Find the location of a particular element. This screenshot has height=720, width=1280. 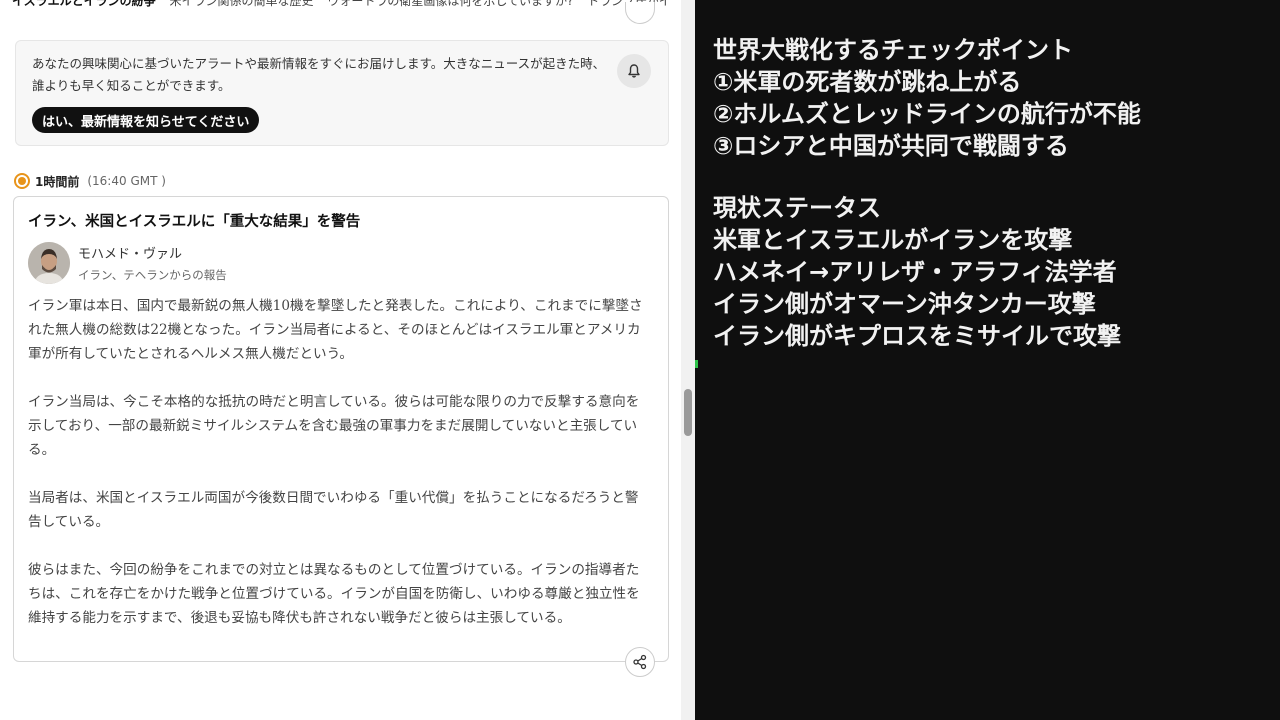

share-button is located at coordinates (640, 662).